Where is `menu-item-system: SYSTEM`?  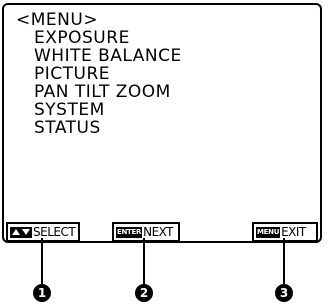 menu-item-system: SYSTEM is located at coordinates (108, 110).